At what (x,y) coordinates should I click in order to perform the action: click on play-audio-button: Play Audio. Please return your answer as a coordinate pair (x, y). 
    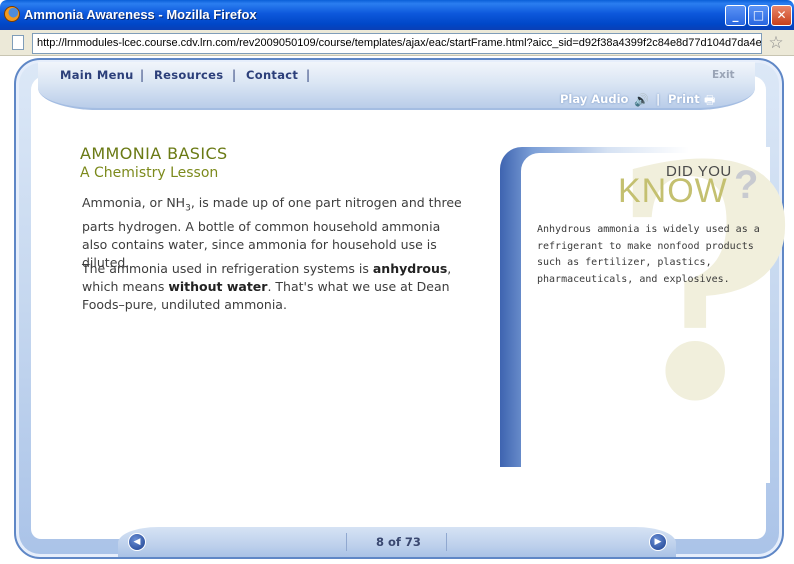
    Looking at the image, I should click on (594, 99).